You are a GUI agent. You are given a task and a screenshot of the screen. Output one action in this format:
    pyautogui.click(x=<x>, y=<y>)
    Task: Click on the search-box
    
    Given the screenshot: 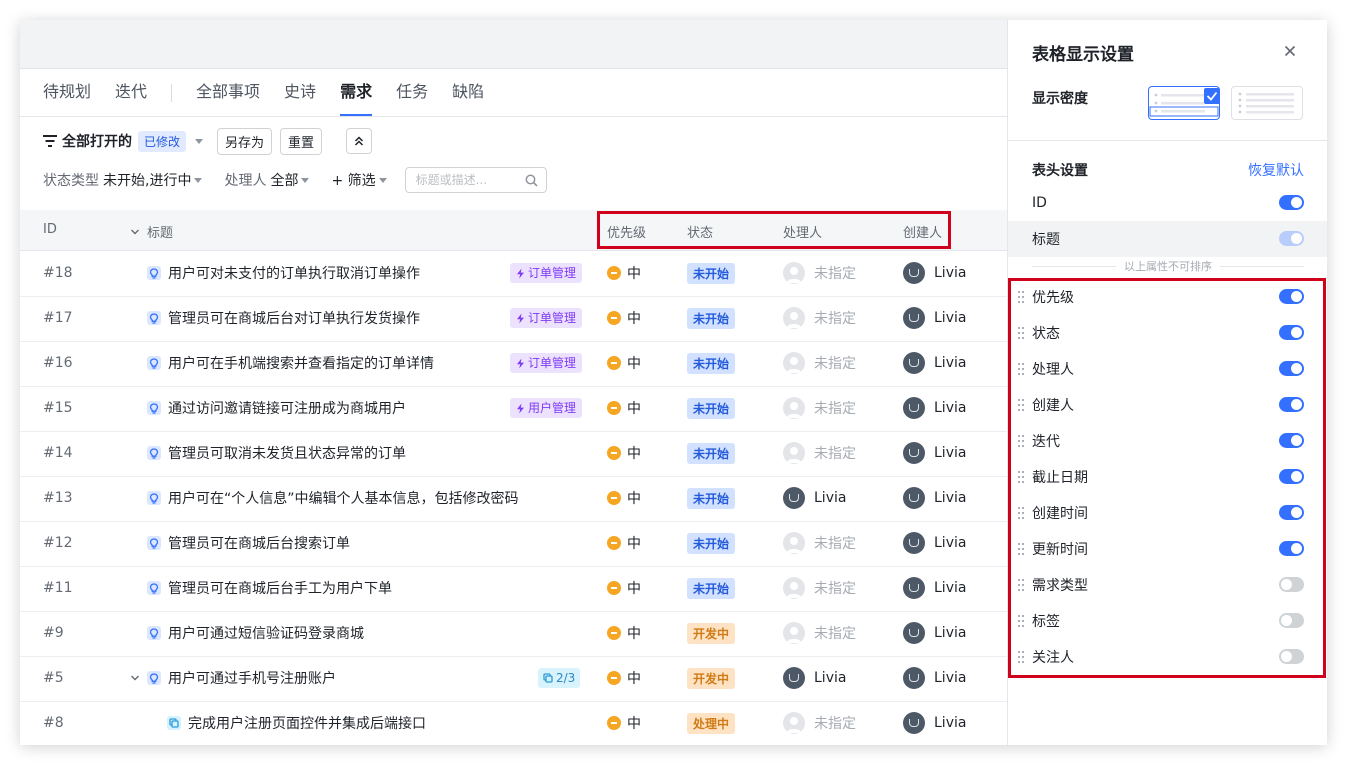 What is the action you would take?
    pyautogui.click(x=475, y=180)
    